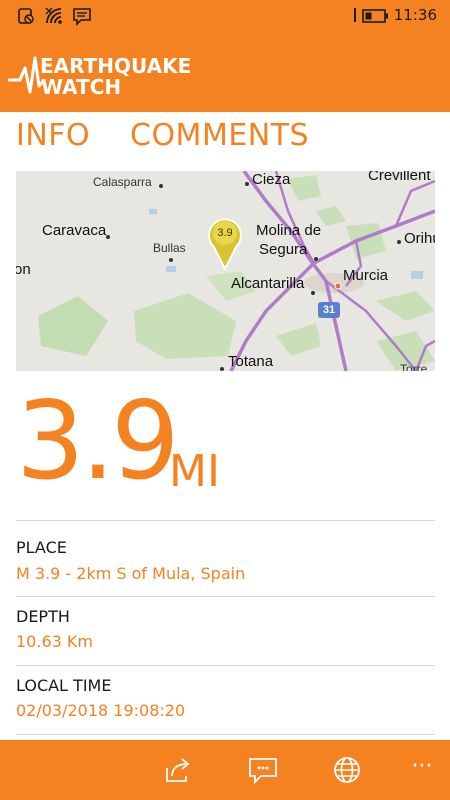 Image resolution: width=450 pixels, height=800 pixels. Describe the element at coordinates (101, 710) in the screenshot. I see `local-time-value: 02/03/2018 19:08:20` at that location.